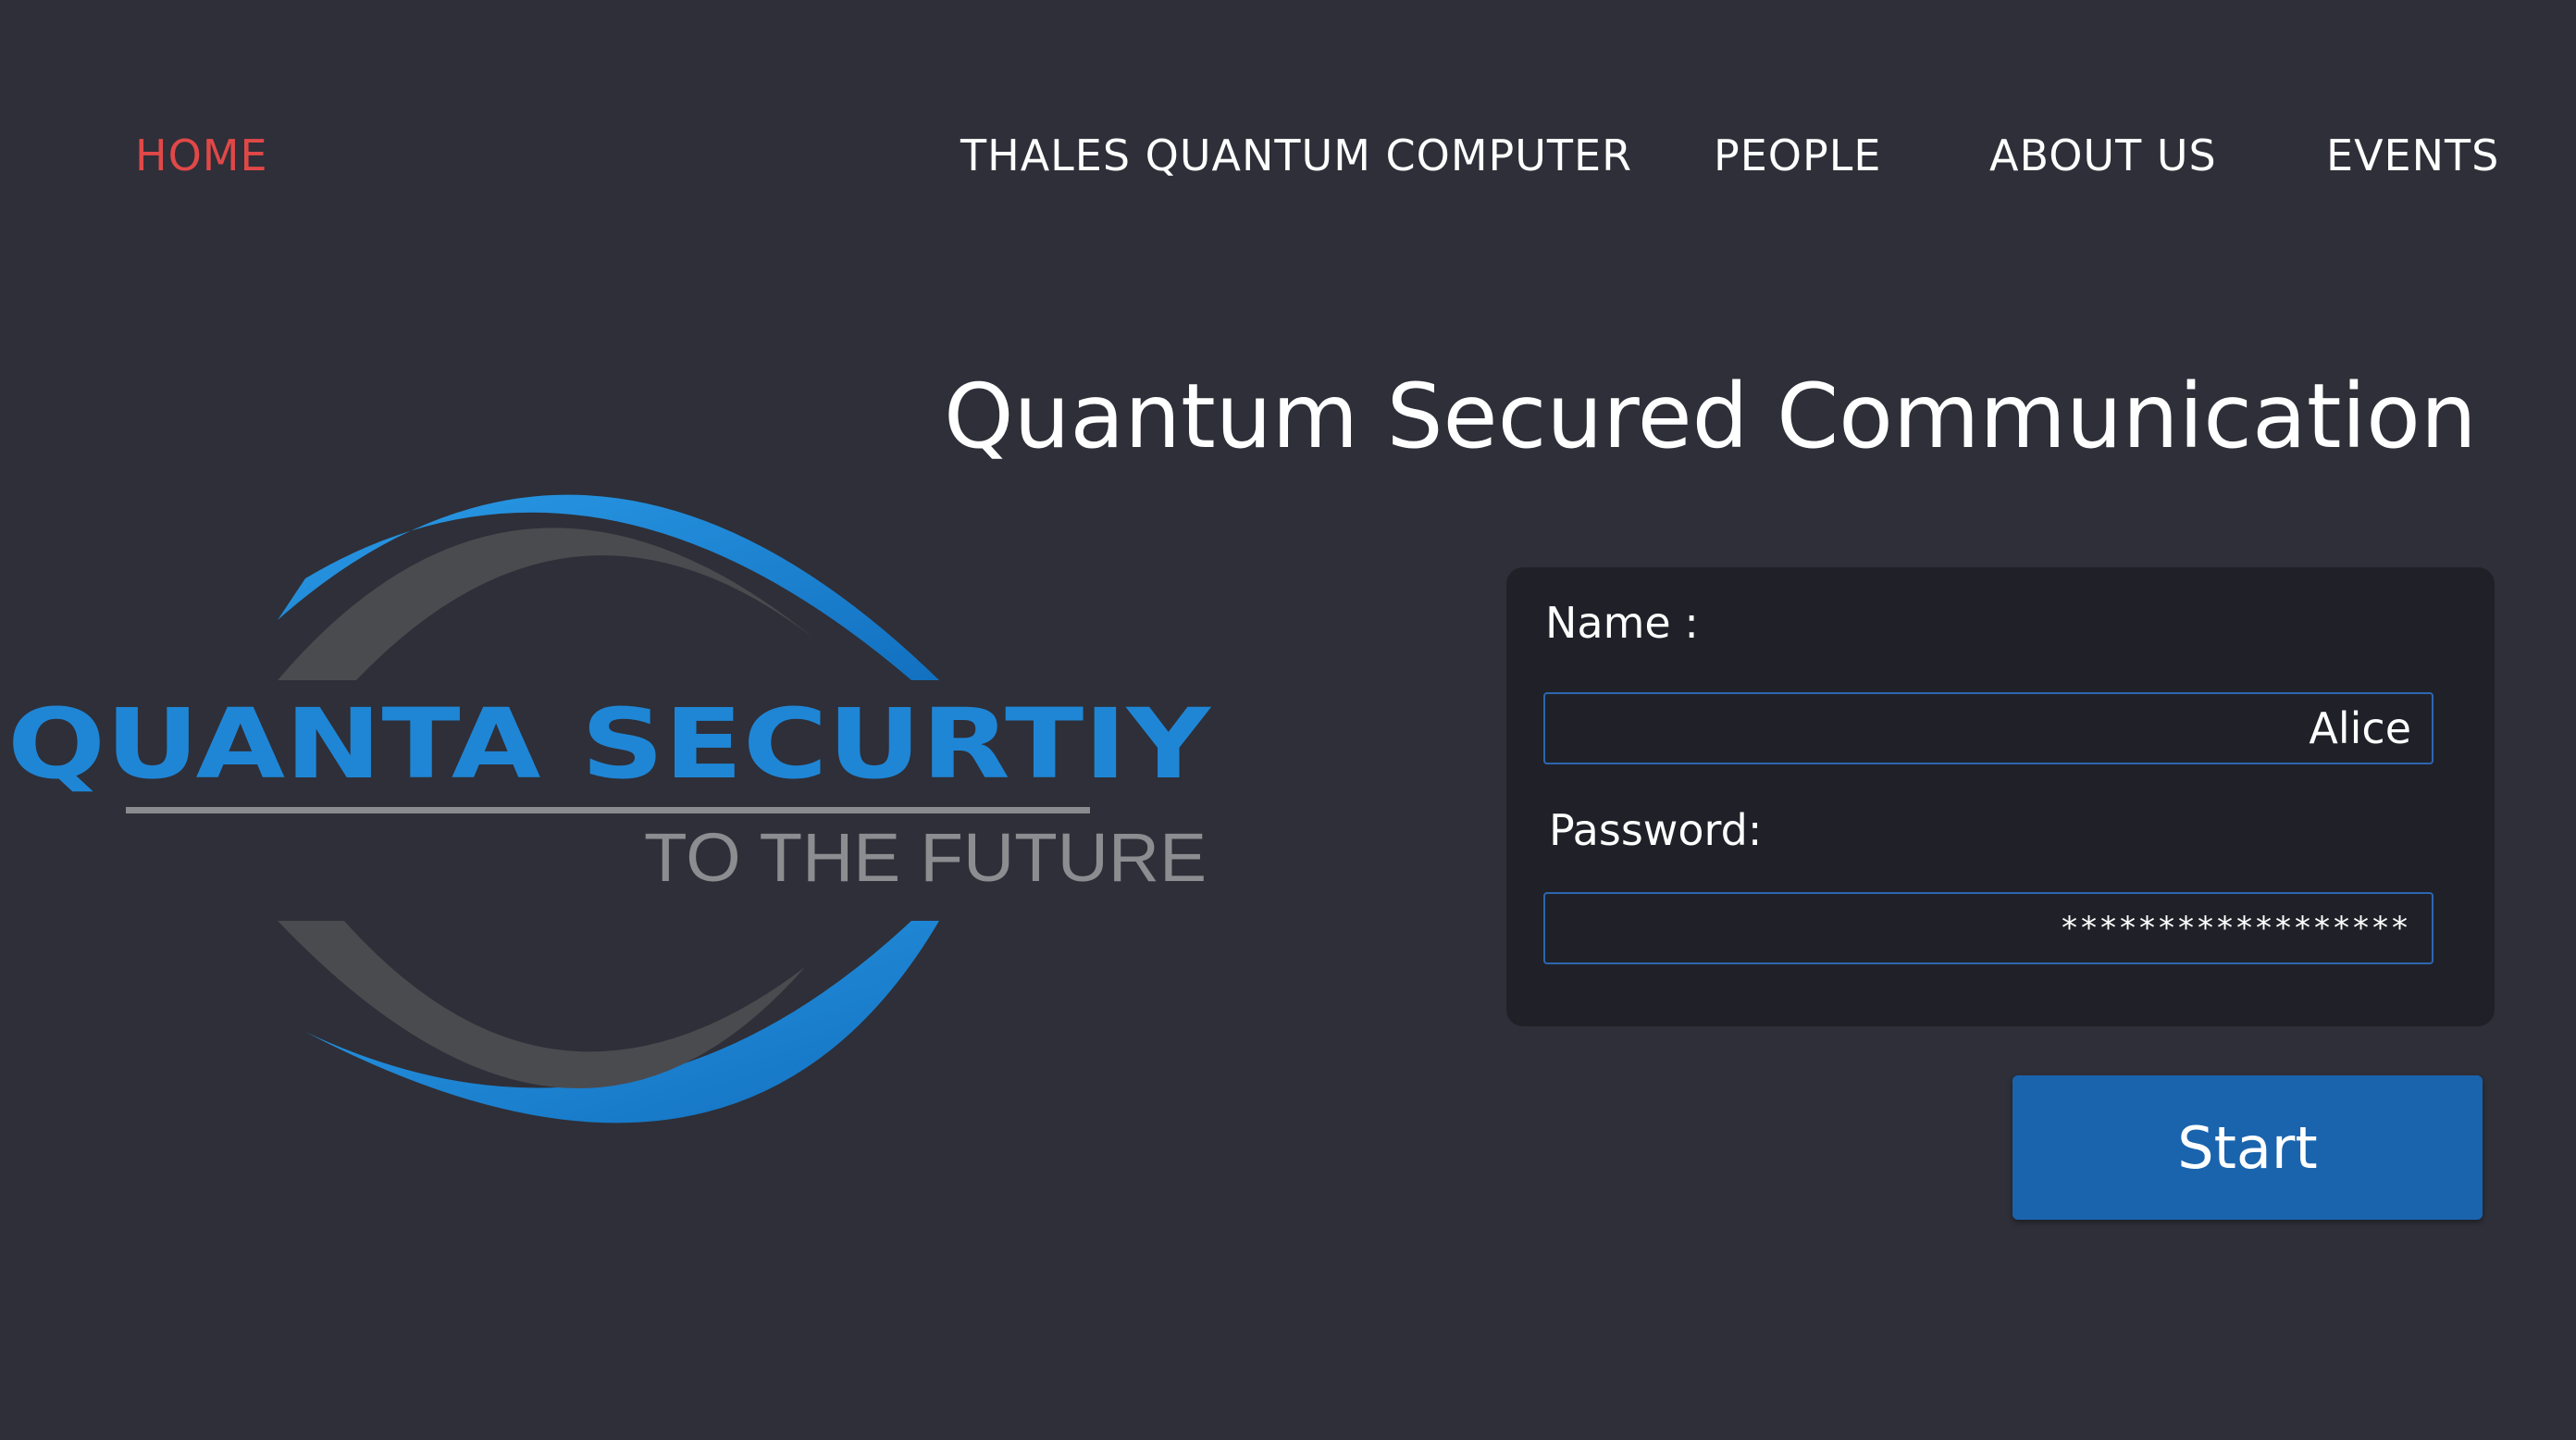 The width and height of the screenshot is (2576, 1440). I want to click on password-input, so click(1989, 928).